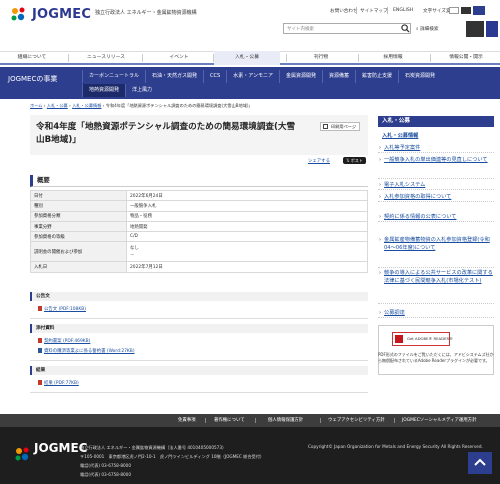 The image size is (500, 484). What do you see at coordinates (89, 351) in the screenshot?
I see `attachment-label: 資料の購済等業よに係る誓約書 (Word:27KB)` at bounding box center [89, 351].